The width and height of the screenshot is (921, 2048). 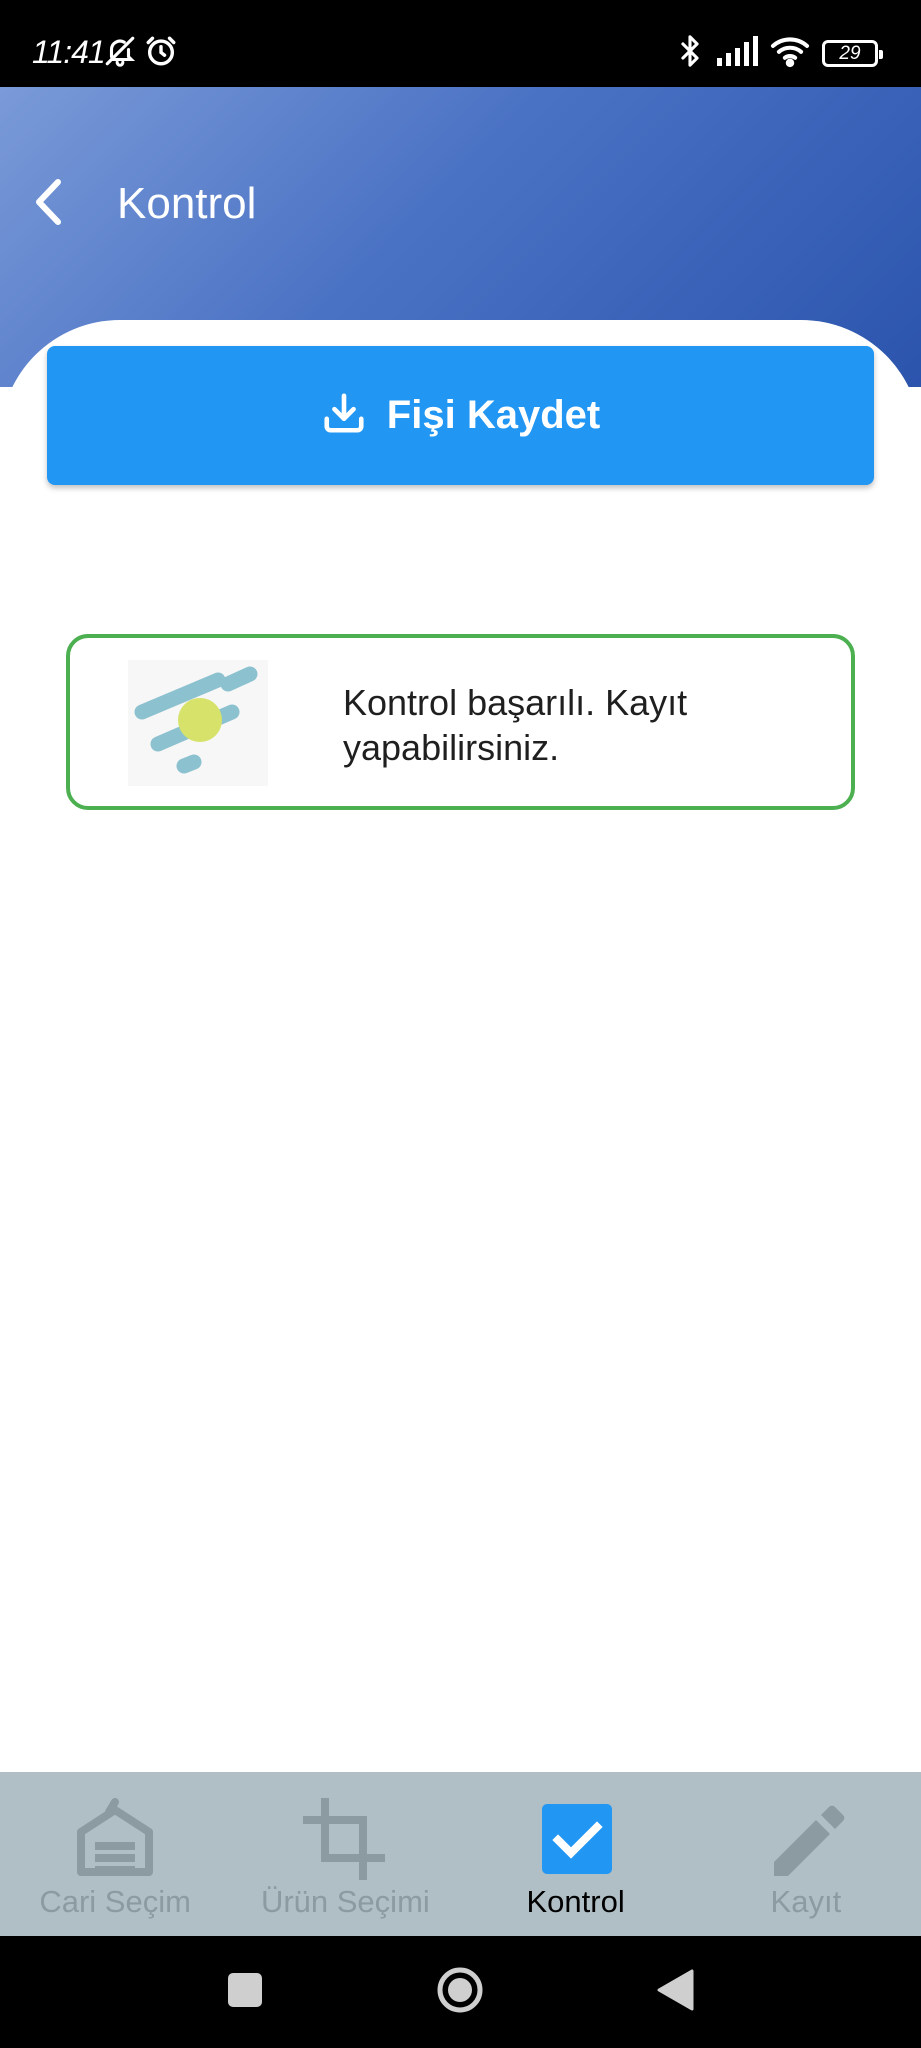 What do you see at coordinates (69, 52) in the screenshot?
I see `status-time: 11:41` at bounding box center [69, 52].